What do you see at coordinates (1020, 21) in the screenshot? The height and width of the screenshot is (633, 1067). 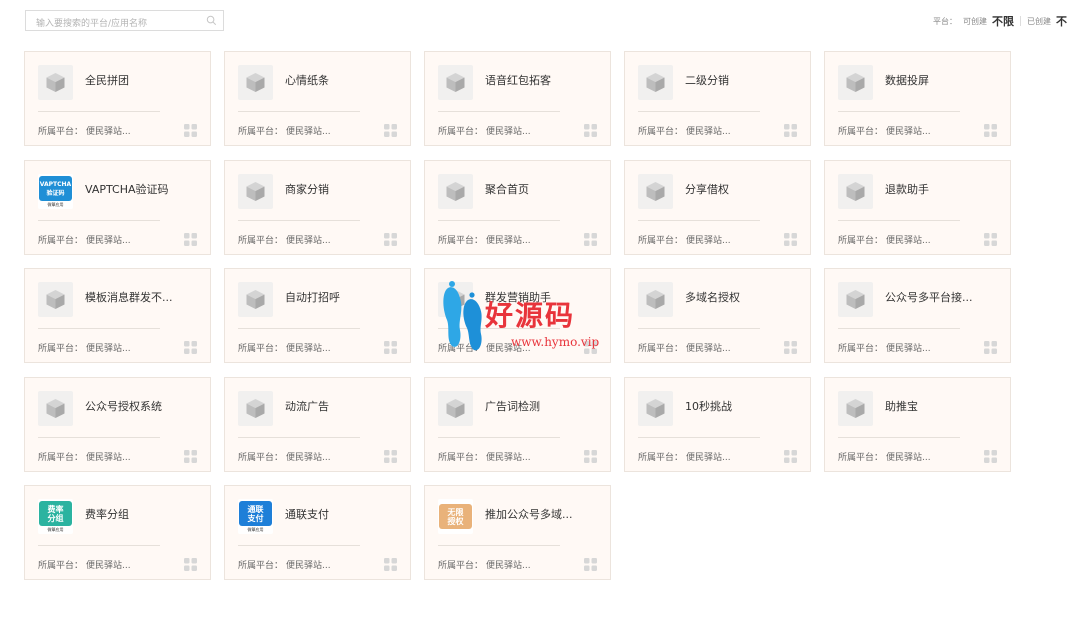 I see `quota-divider` at bounding box center [1020, 21].